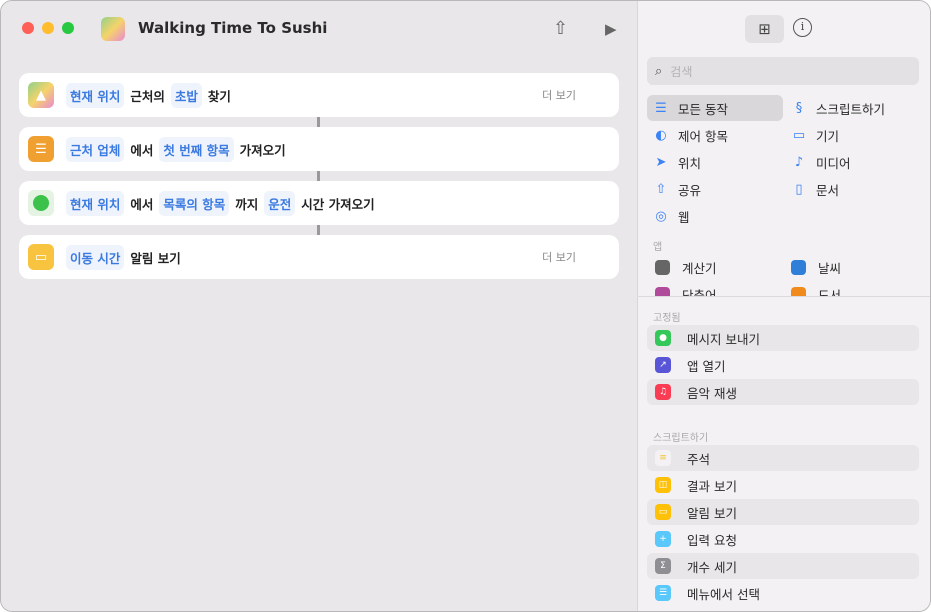  I want to click on action-icon: +, so click(663, 539).